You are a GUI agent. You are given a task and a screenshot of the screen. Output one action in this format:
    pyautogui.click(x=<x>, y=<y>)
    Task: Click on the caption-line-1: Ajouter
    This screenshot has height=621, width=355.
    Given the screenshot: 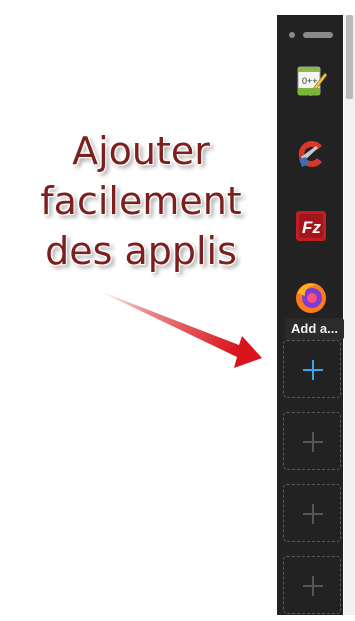 What is the action you would take?
    pyautogui.click(x=141, y=151)
    